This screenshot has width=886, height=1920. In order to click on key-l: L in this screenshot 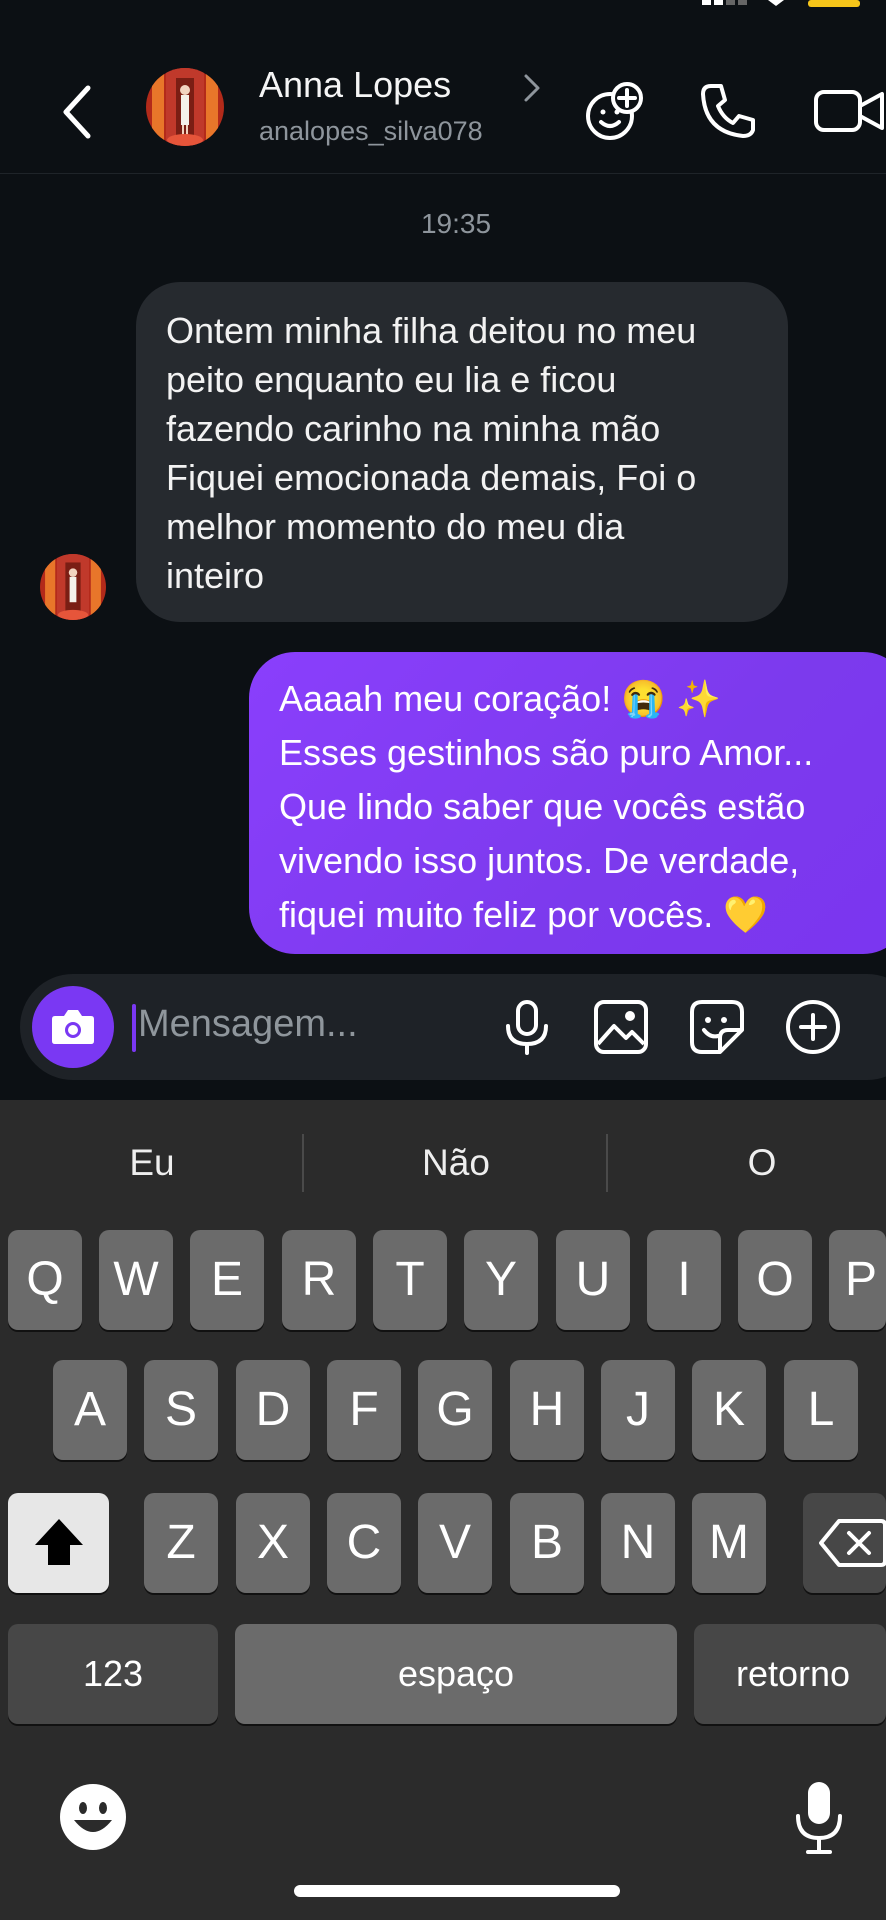, I will do `click(821, 1410)`.